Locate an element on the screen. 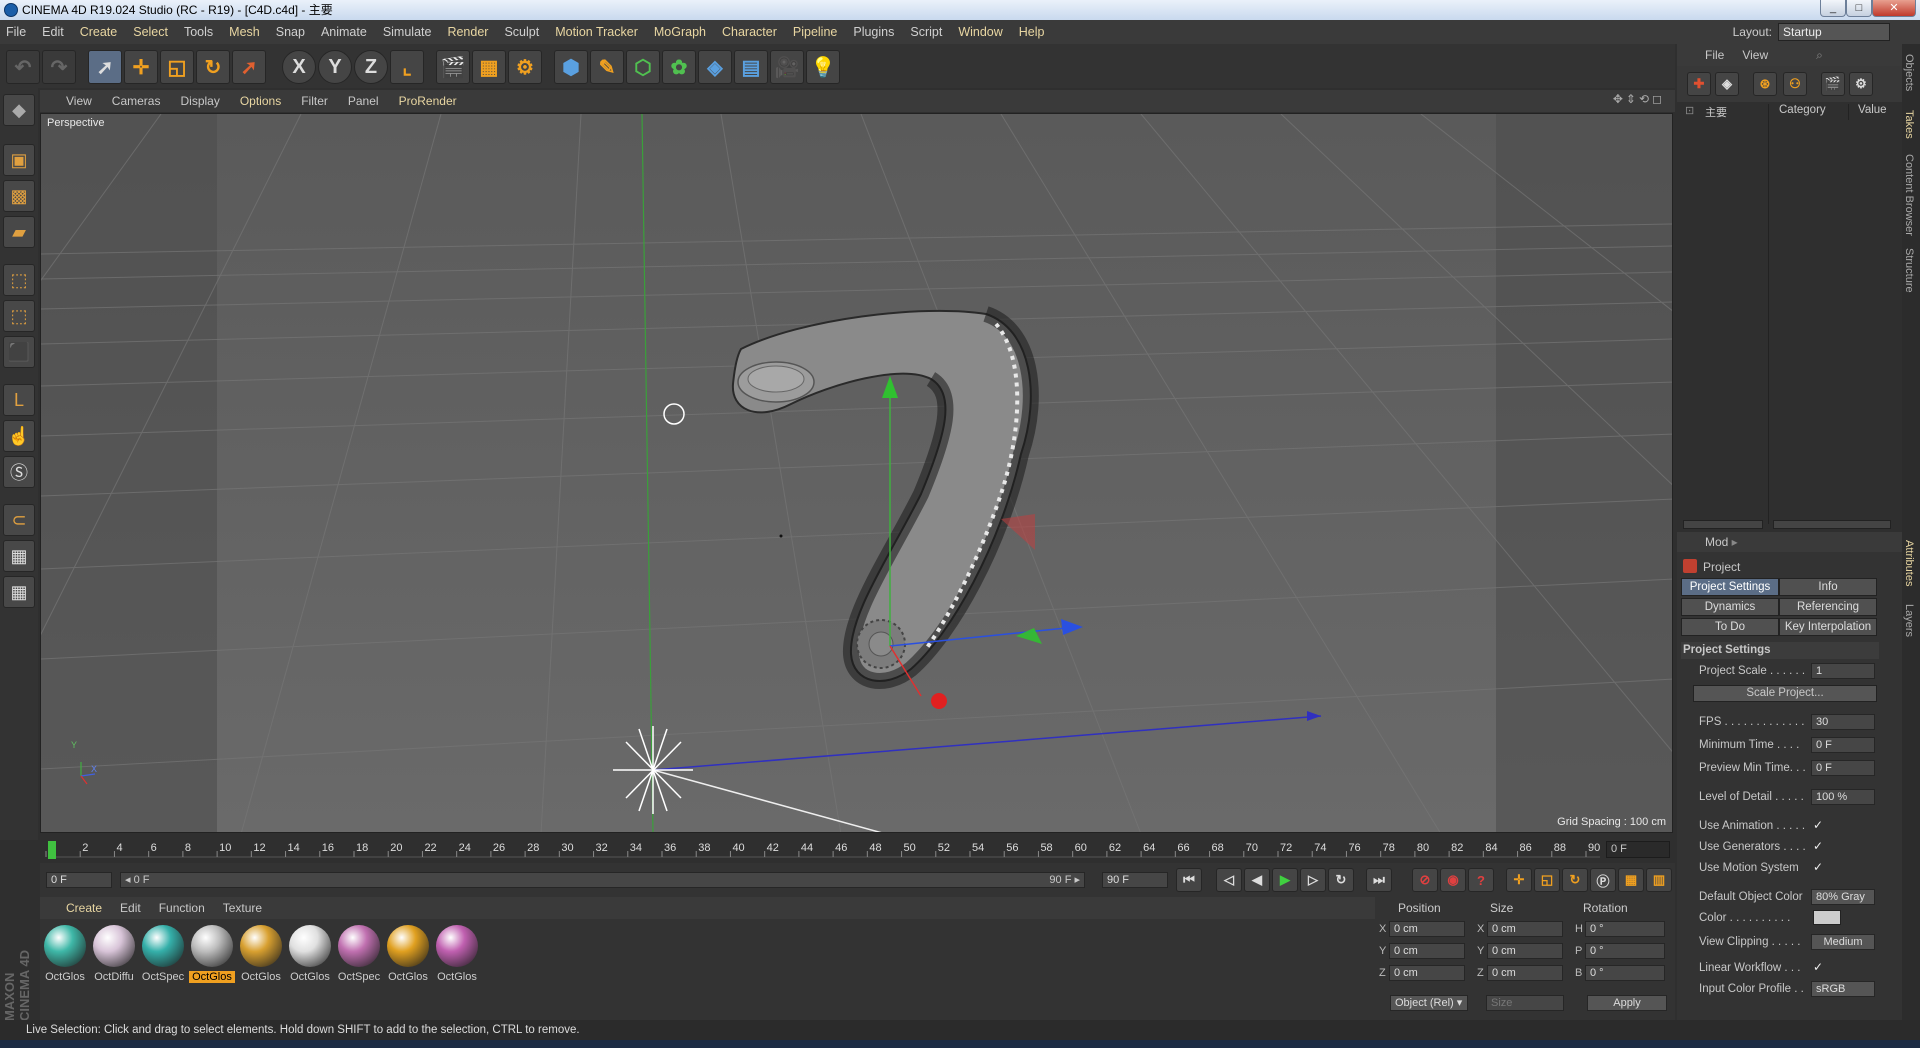 The width and height of the screenshot is (1920, 1048). menu-script: Script is located at coordinates (926, 32).